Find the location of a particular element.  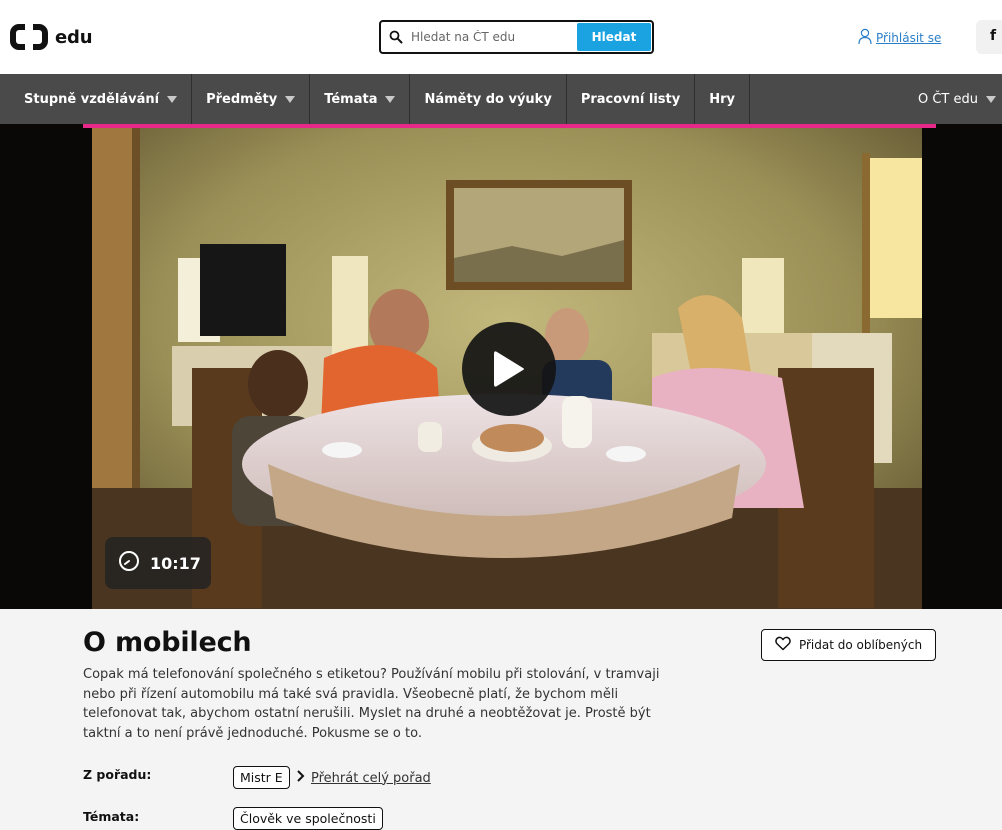

nav-item-label: Hry is located at coordinates (722, 99).